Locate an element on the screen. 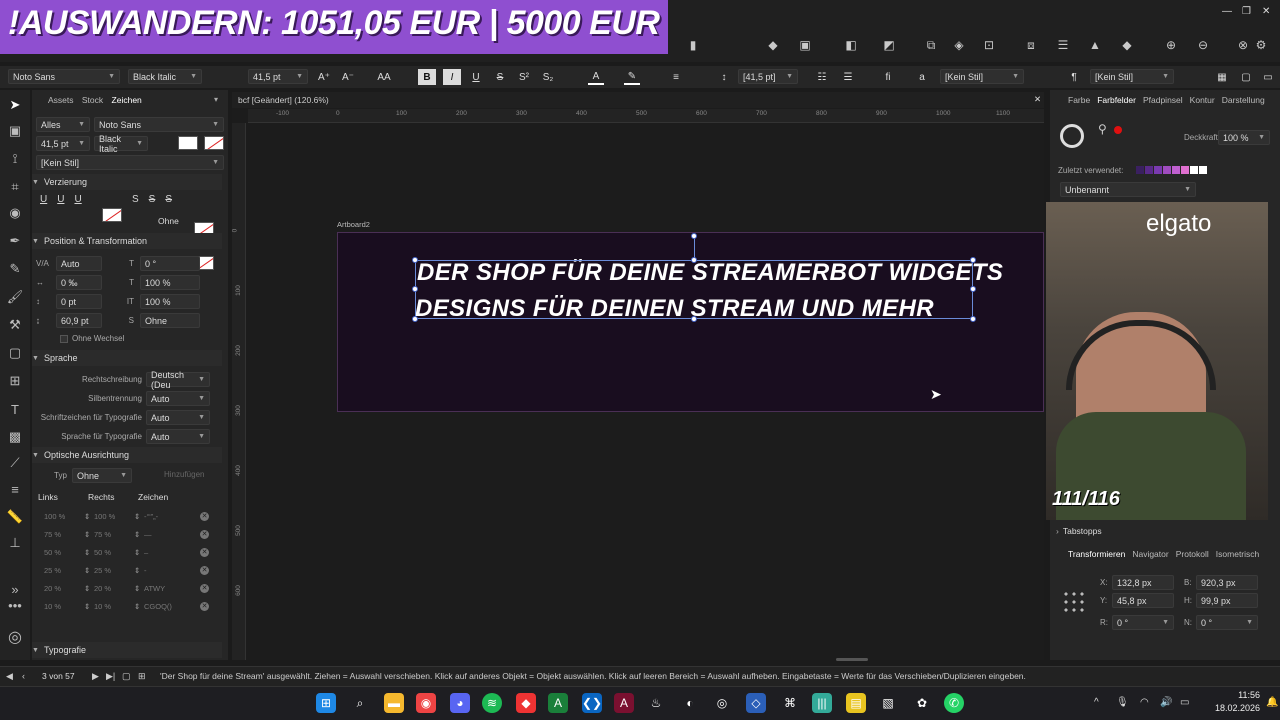  discord-icon: ◕ is located at coordinates (460, 703).